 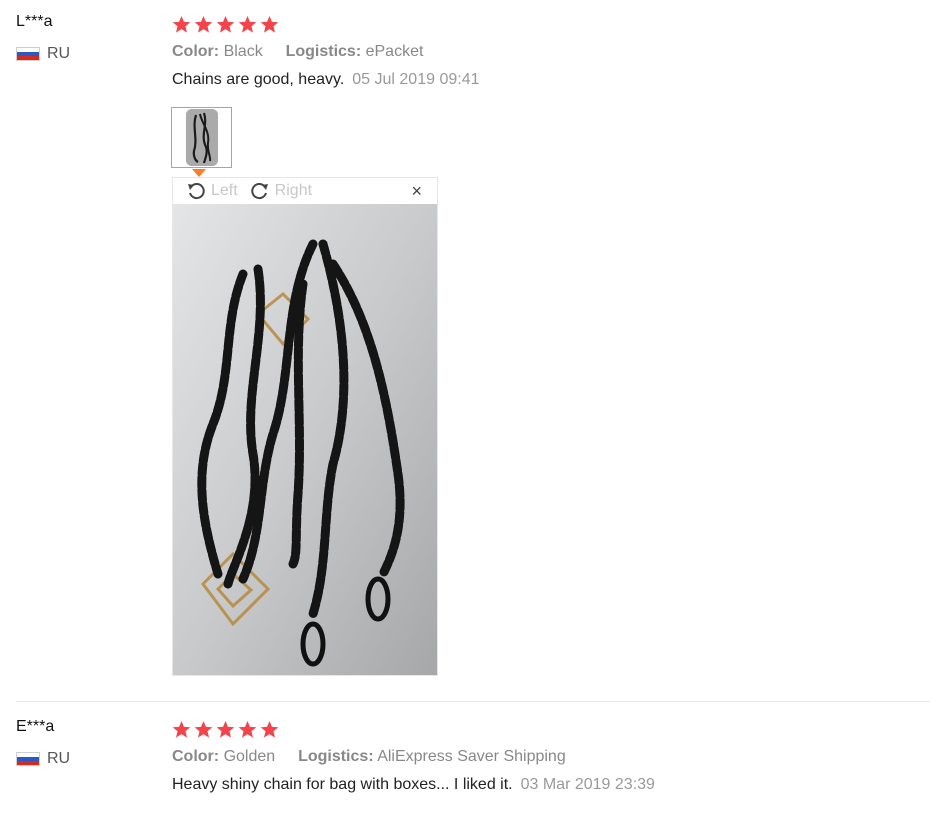 What do you see at coordinates (196, 191) in the screenshot?
I see `rotate-left-icon` at bounding box center [196, 191].